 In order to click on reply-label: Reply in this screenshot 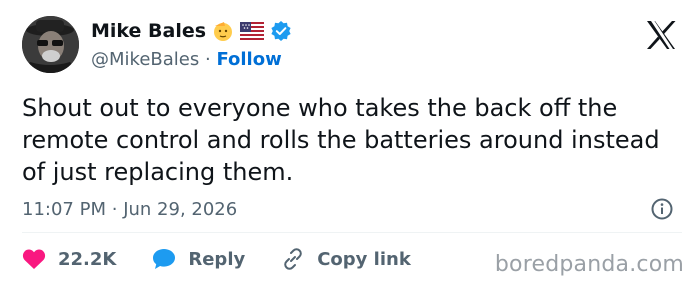, I will do `click(217, 259)`.